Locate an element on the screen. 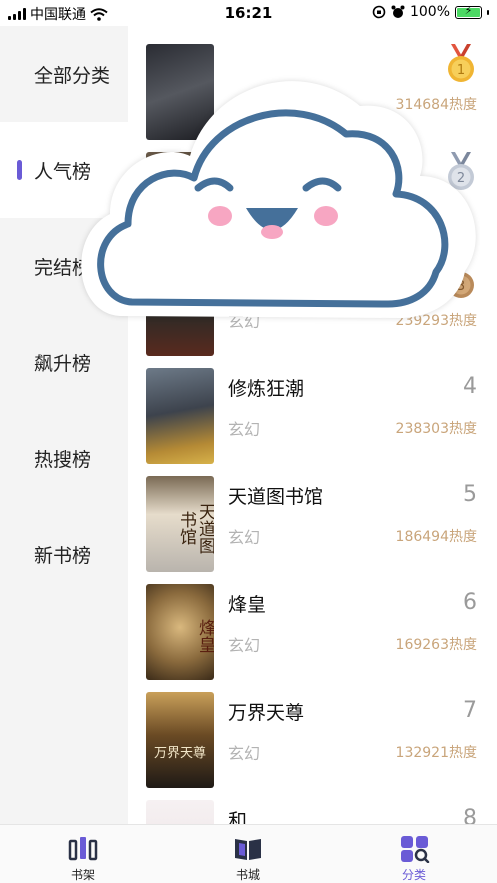 This screenshot has height=883, width=497. book-title: 天道图书馆 is located at coordinates (276, 497).